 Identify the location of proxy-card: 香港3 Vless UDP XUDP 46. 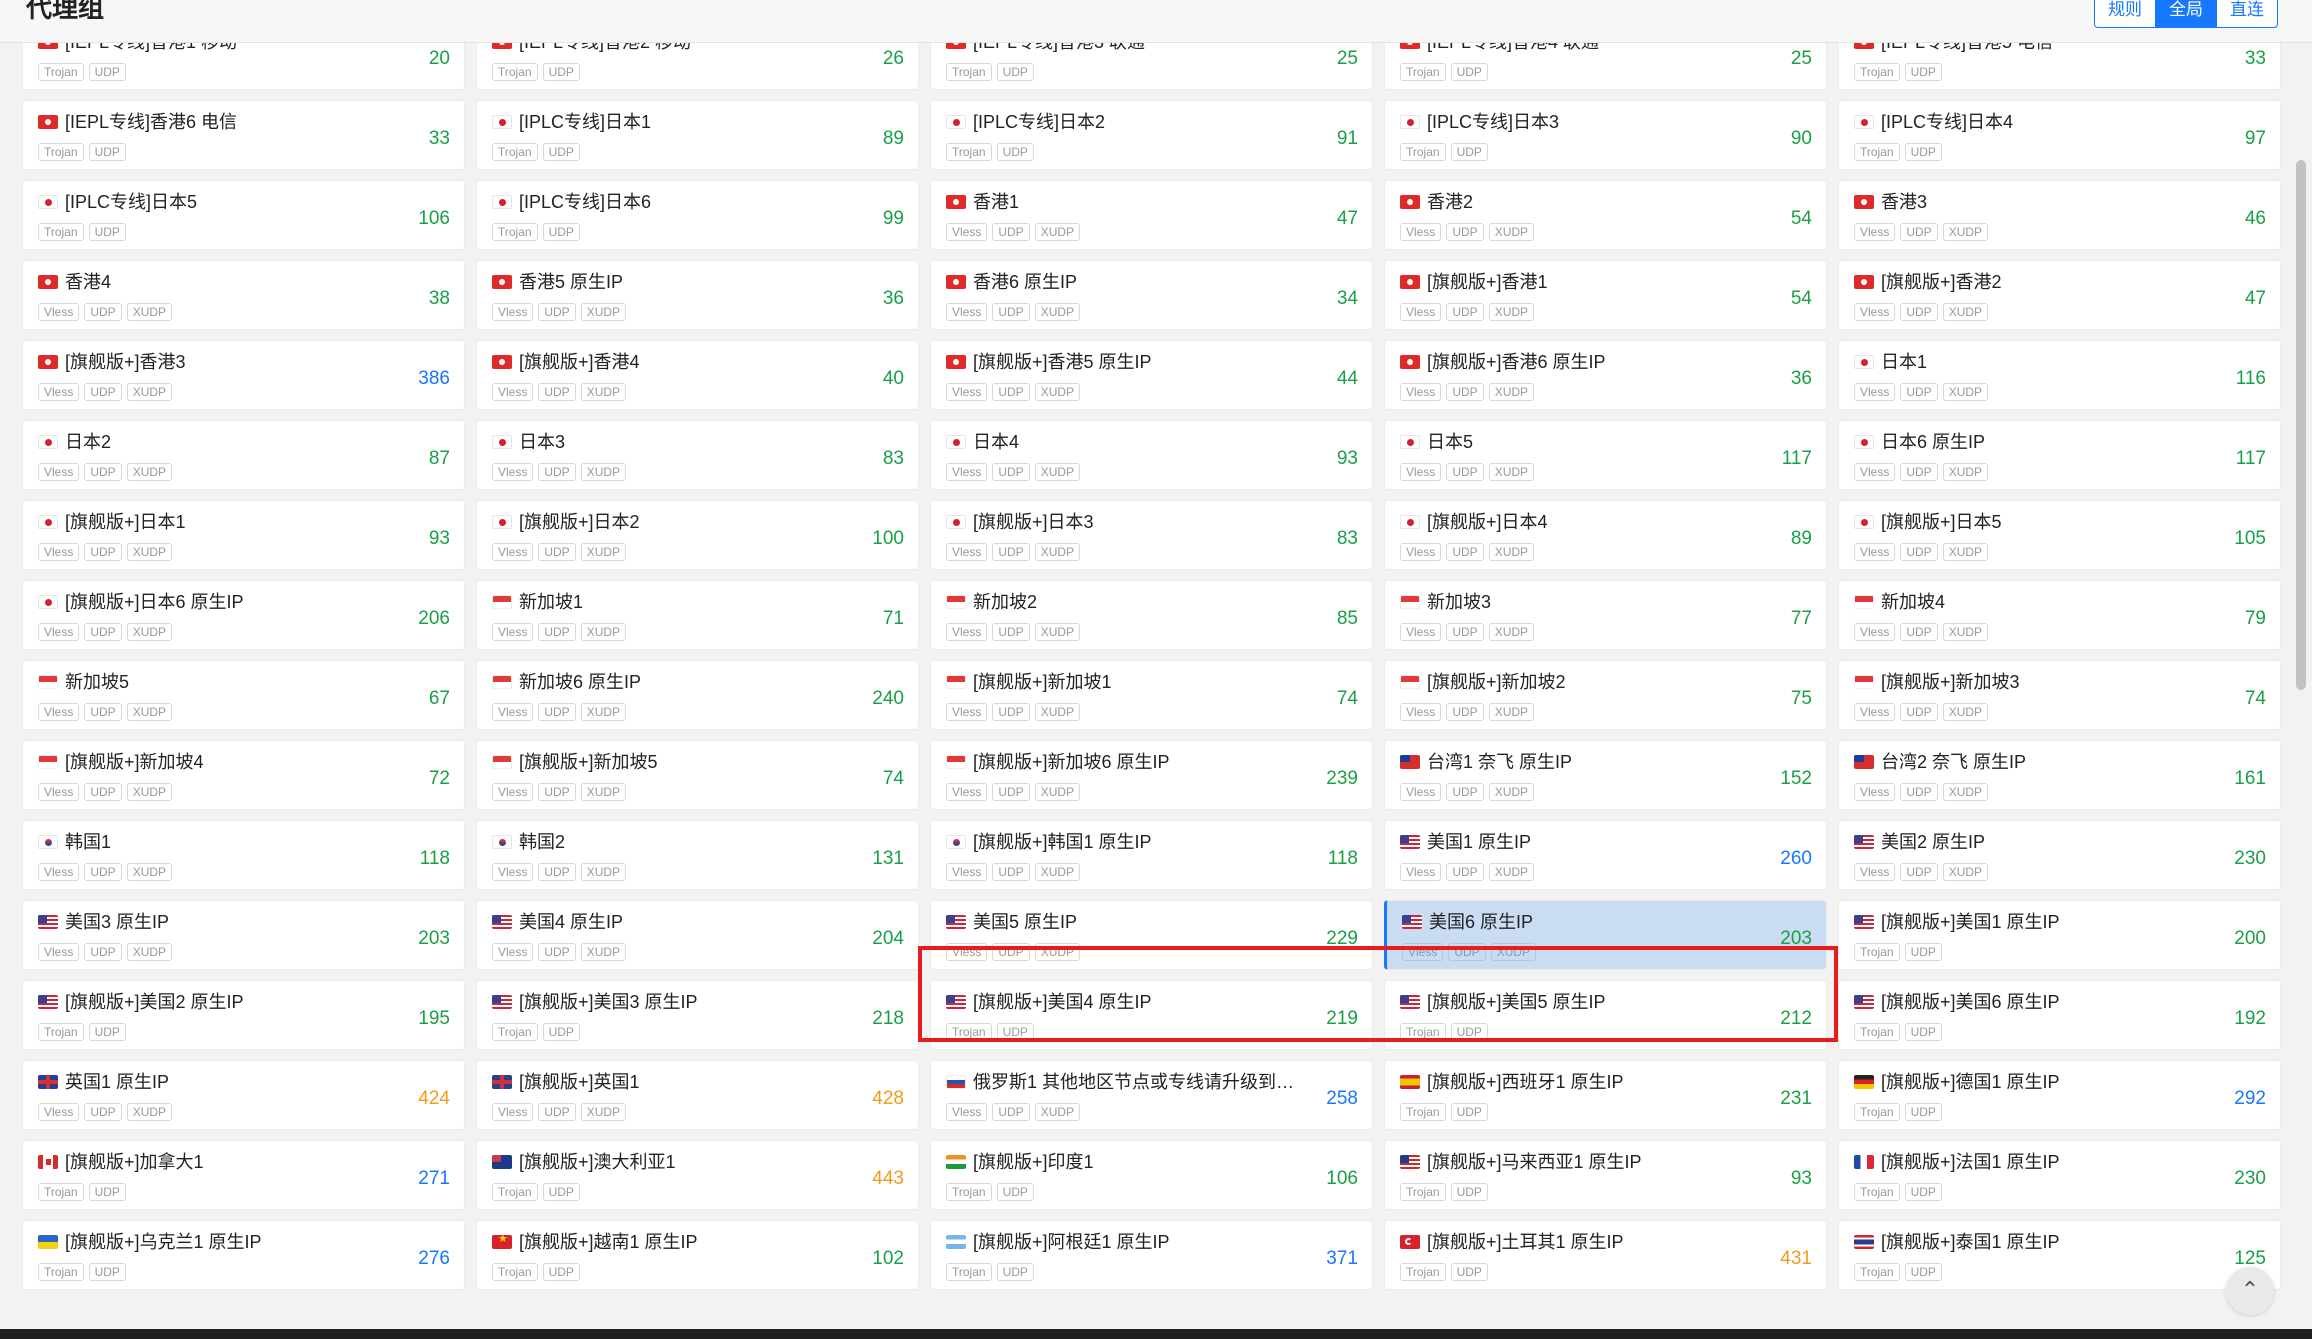
(2059, 215).